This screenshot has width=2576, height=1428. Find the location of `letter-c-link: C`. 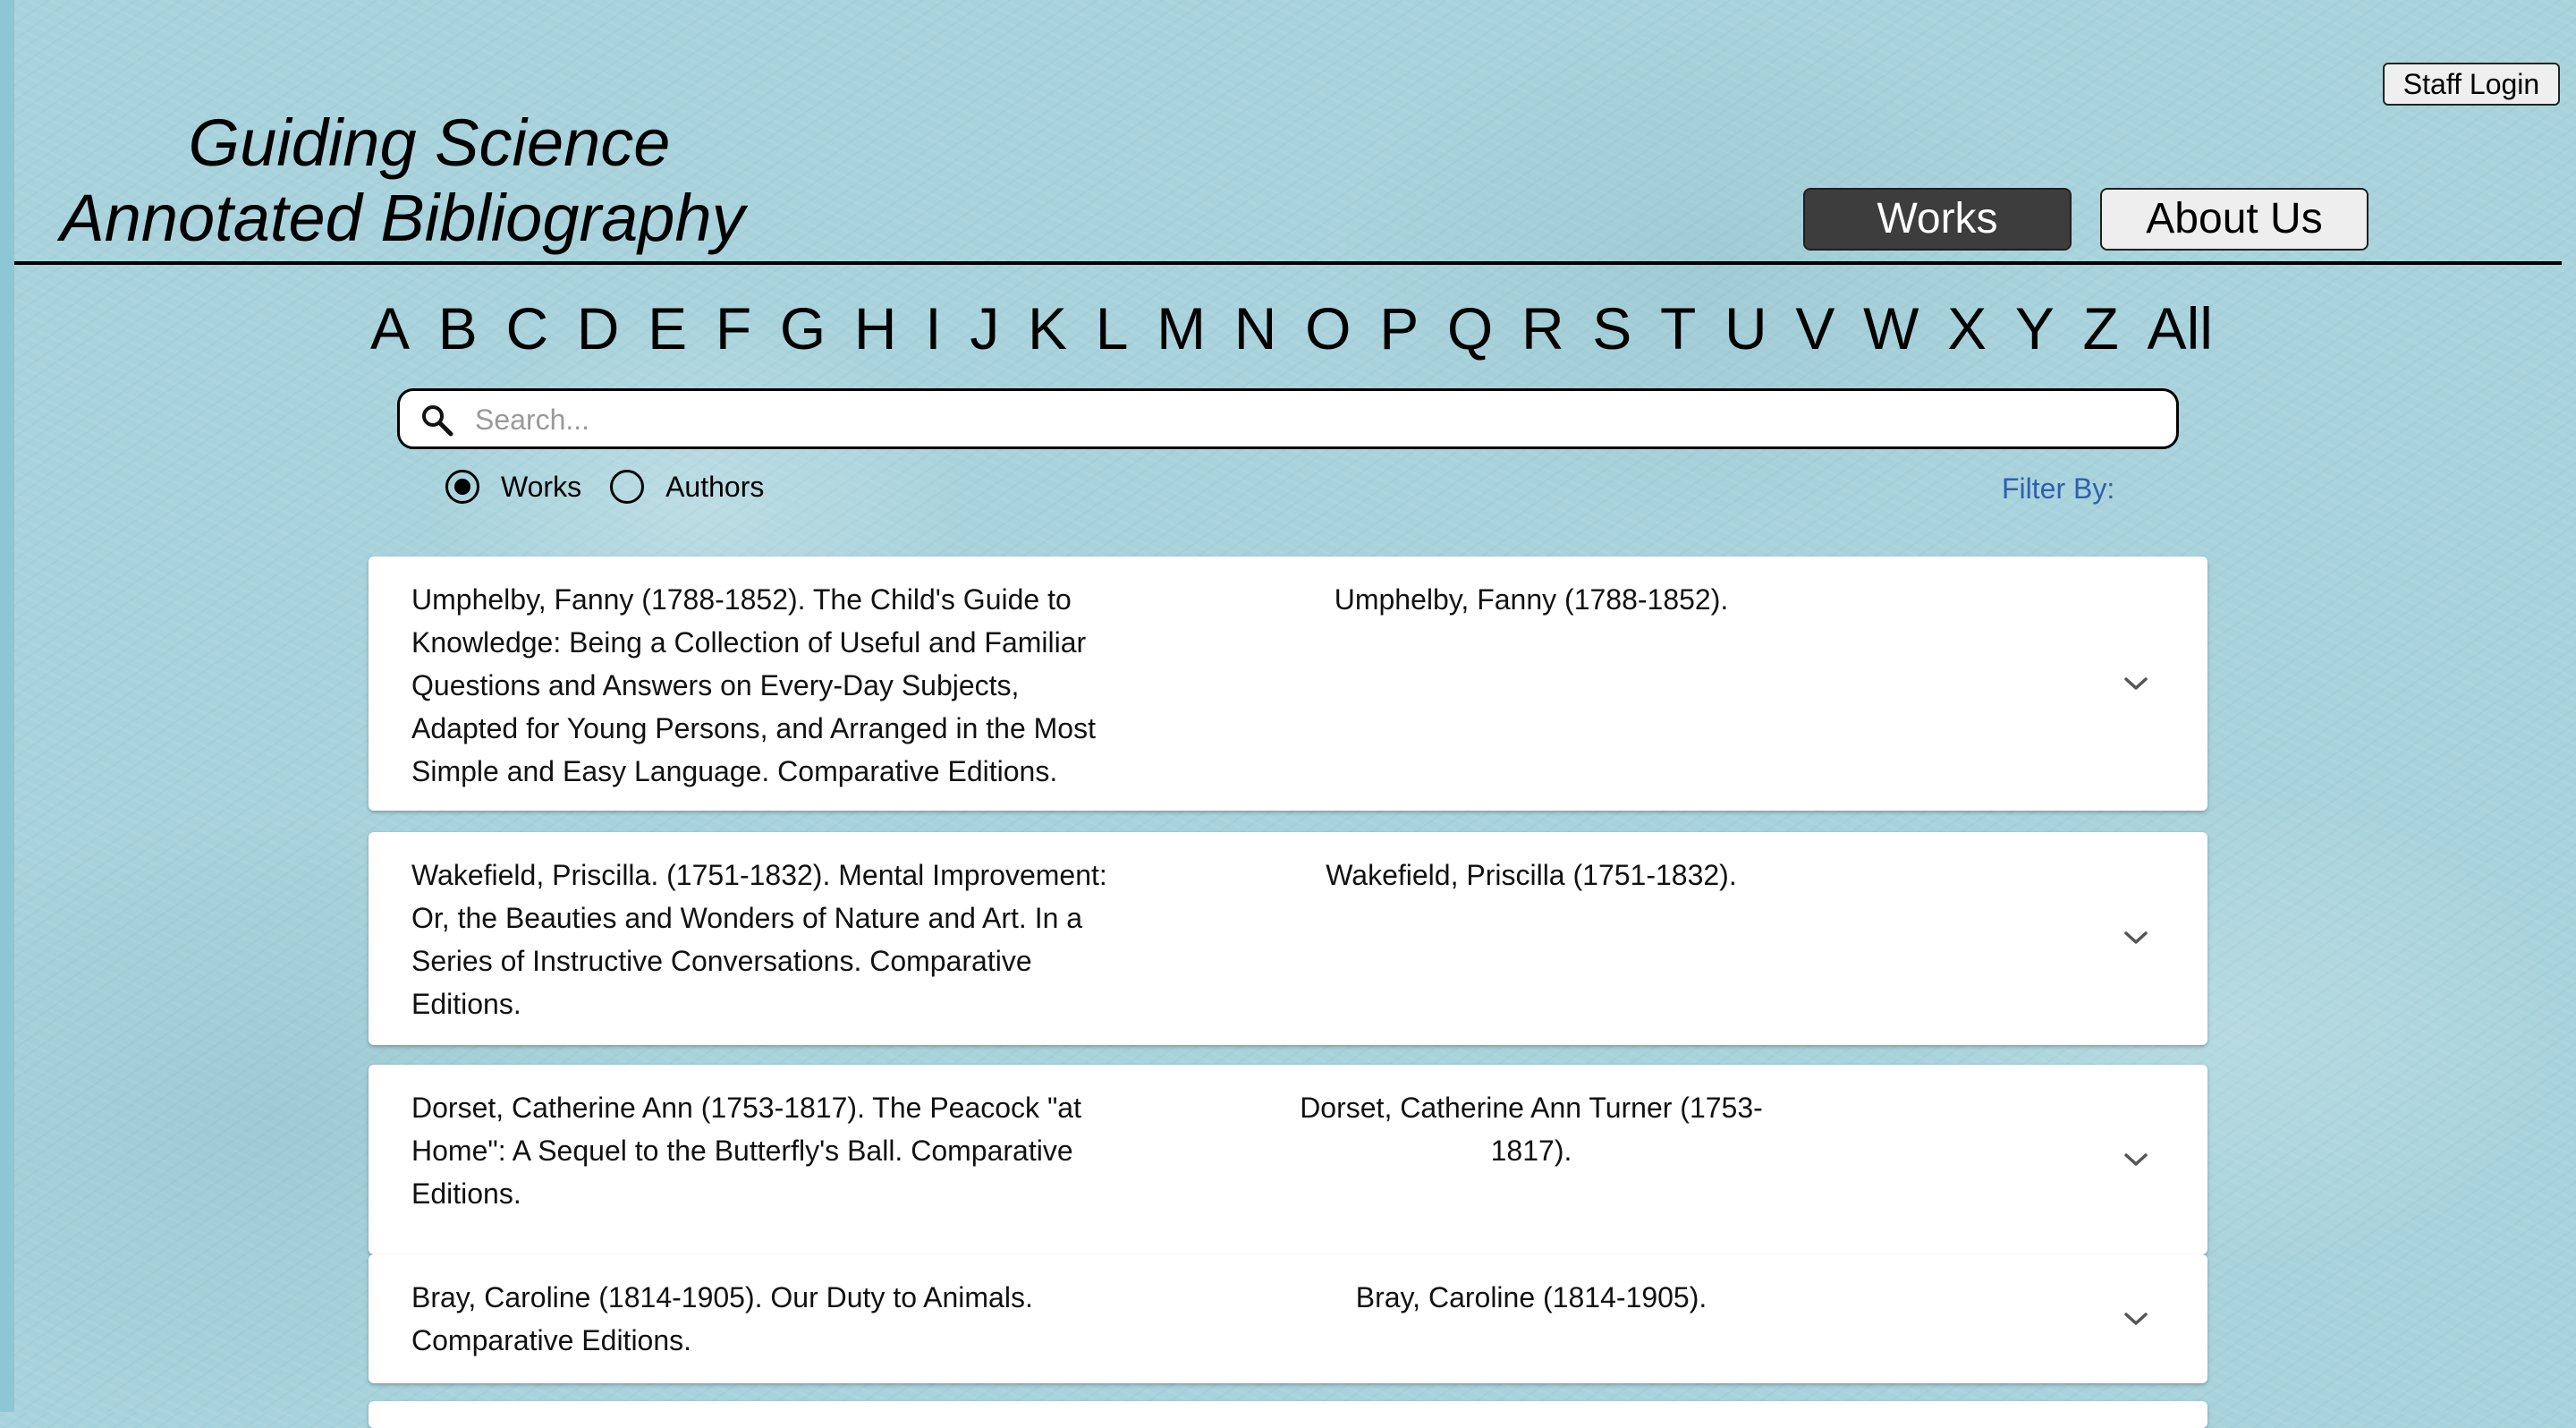

letter-c-link: C is located at coordinates (526, 329).